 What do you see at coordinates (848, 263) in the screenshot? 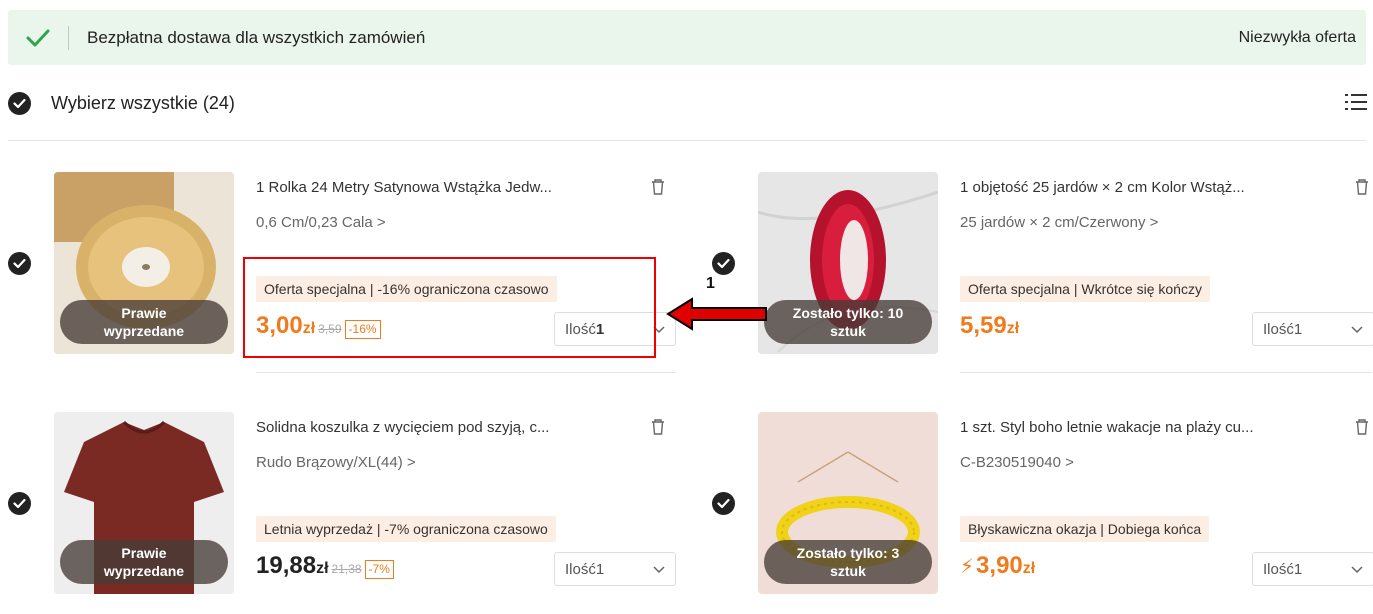
I see `product-image: Zostało tylko: 10 sztuk` at bounding box center [848, 263].